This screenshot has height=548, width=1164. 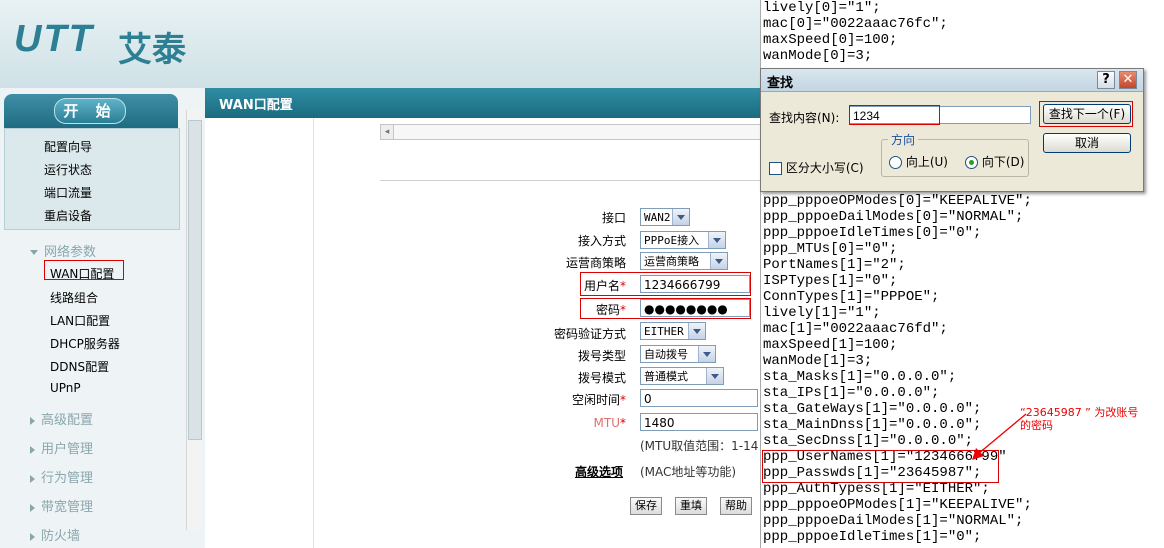 I want to click on dial-type-select: 自动拨号, so click(x=678, y=354).